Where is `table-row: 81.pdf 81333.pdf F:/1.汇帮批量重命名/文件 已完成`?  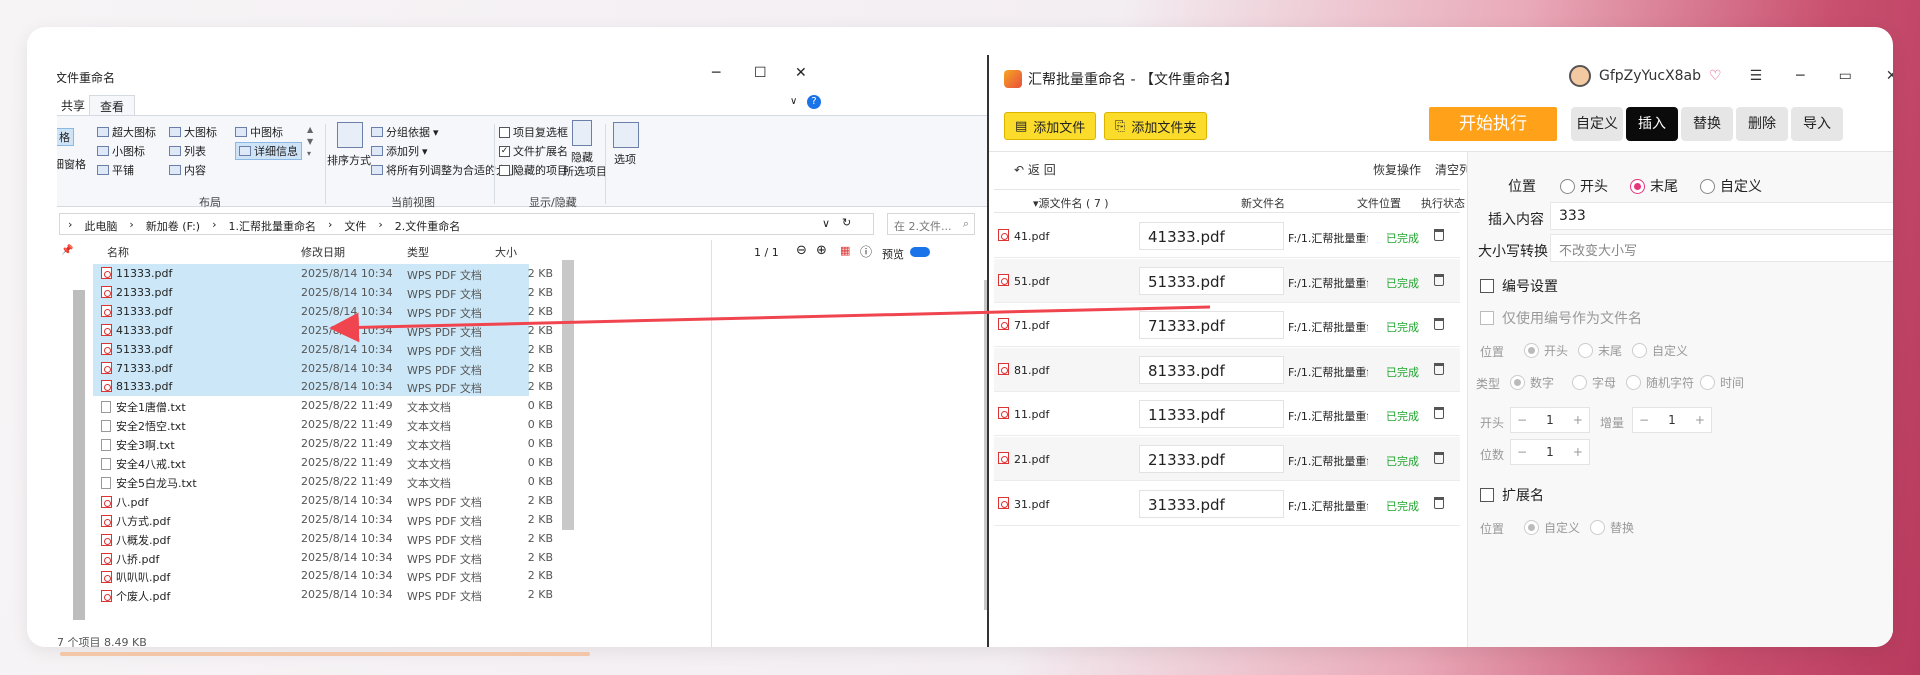
table-row: 81.pdf 81333.pdf F:/1.汇帮批量重命名/文件 已完成 is located at coordinates (1227, 369).